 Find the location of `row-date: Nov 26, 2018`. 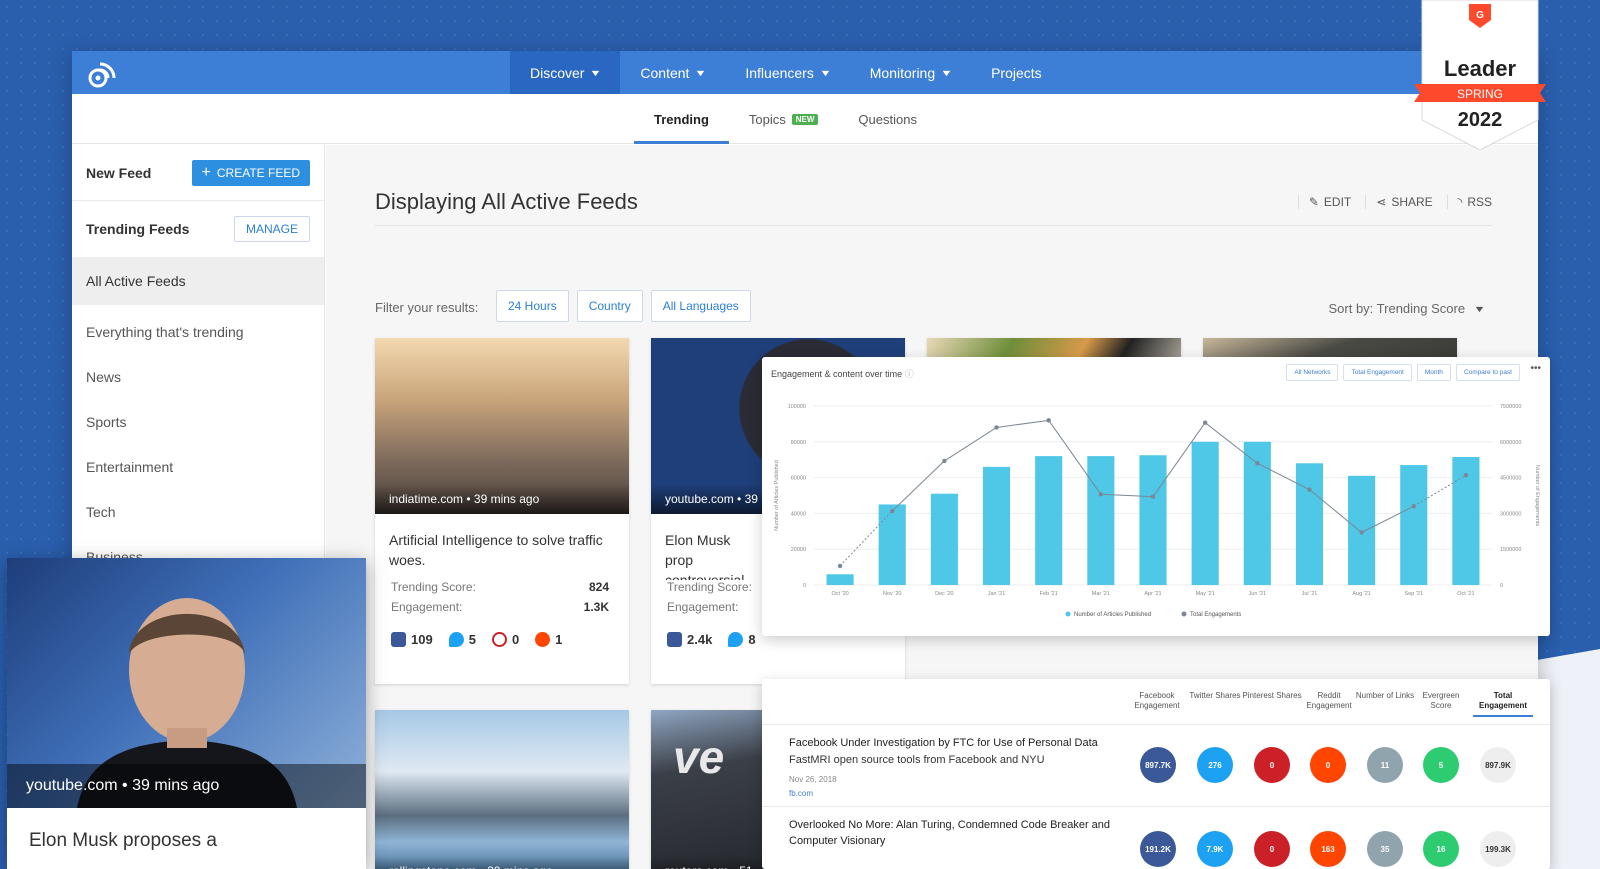

row-date: Nov 26, 2018 is located at coordinates (813, 779).